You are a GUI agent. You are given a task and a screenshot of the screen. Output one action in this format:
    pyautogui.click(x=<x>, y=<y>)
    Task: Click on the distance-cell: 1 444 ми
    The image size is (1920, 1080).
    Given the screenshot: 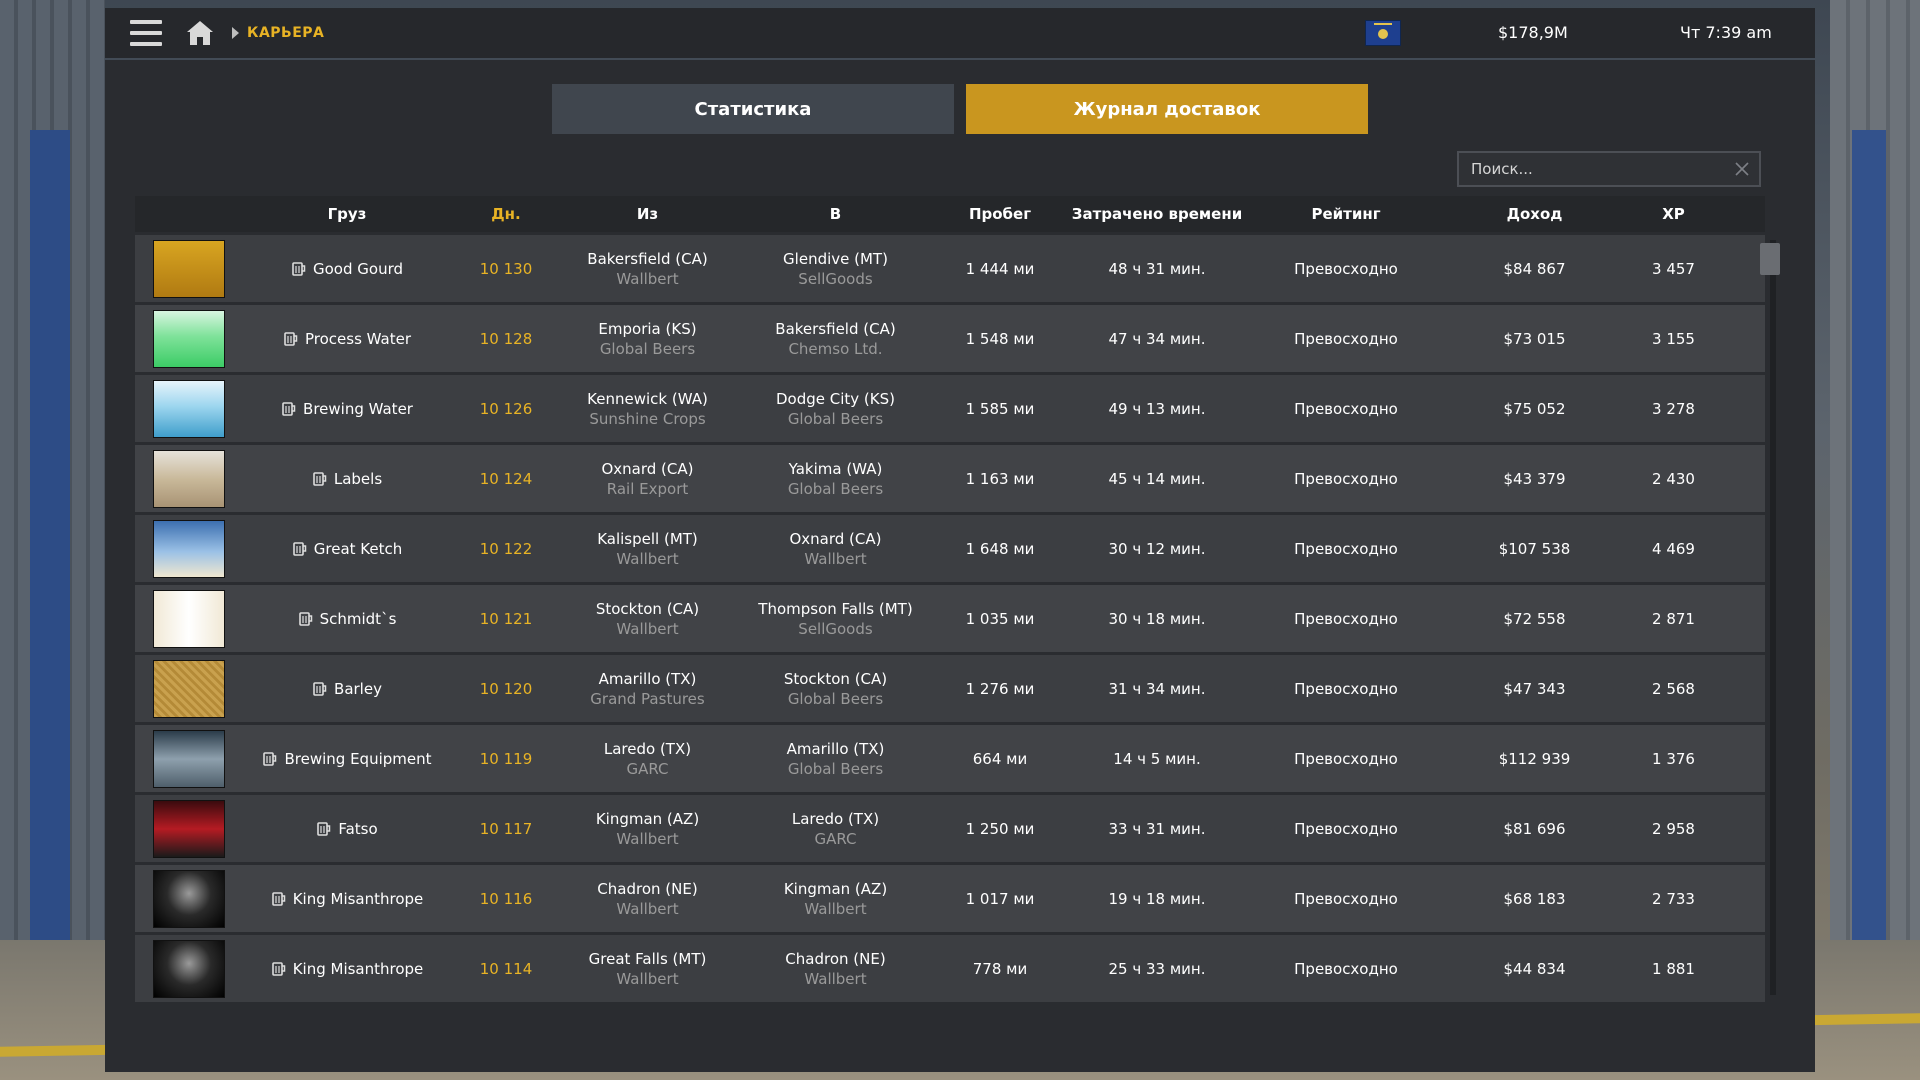 What is the action you would take?
    pyautogui.click(x=1000, y=268)
    